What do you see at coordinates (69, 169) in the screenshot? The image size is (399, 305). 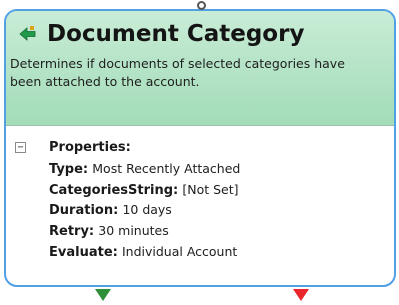 I see `property-key: Type:` at bounding box center [69, 169].